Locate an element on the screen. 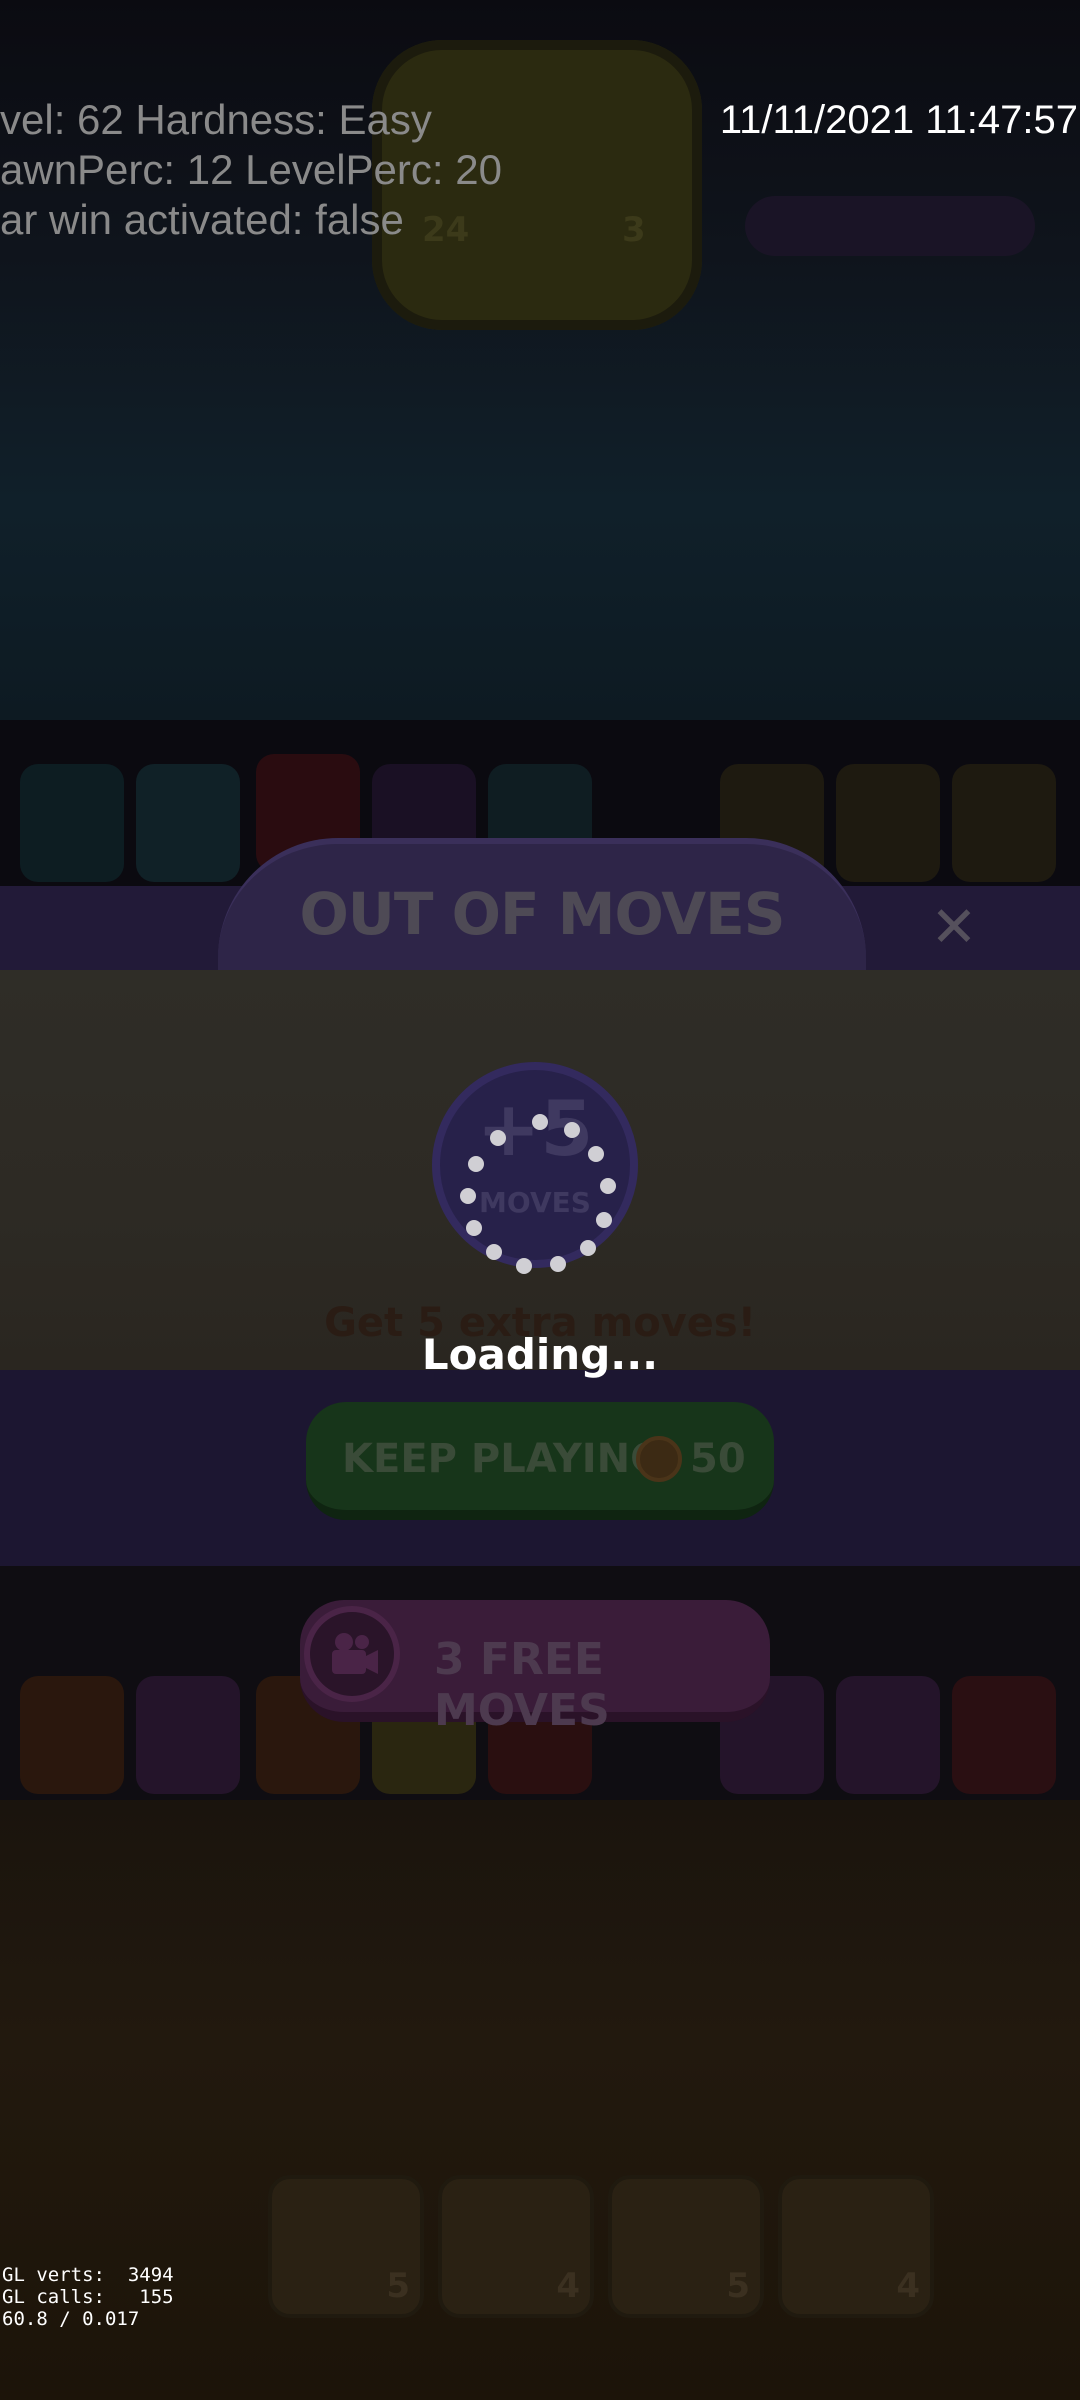  debug-level-line: vel: 62 Hardness: Easy is located at coordinates (216, 119).